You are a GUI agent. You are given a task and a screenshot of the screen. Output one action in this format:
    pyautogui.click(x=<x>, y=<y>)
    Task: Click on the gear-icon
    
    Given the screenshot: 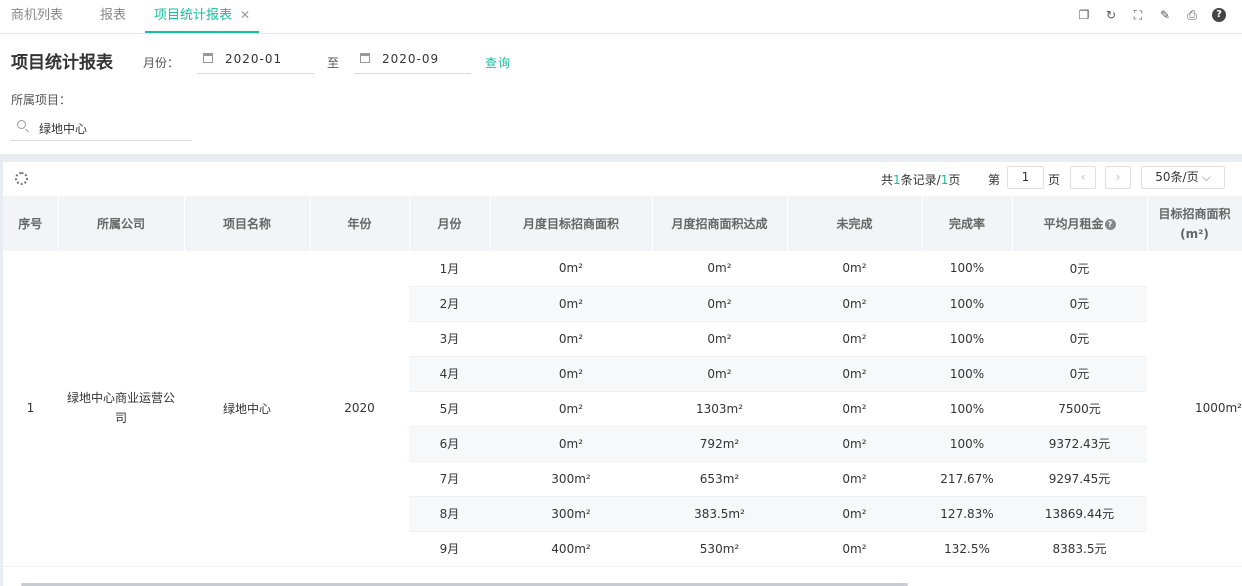 What is the action you would take?
    pyautogui.click(x=21, y=178)
    